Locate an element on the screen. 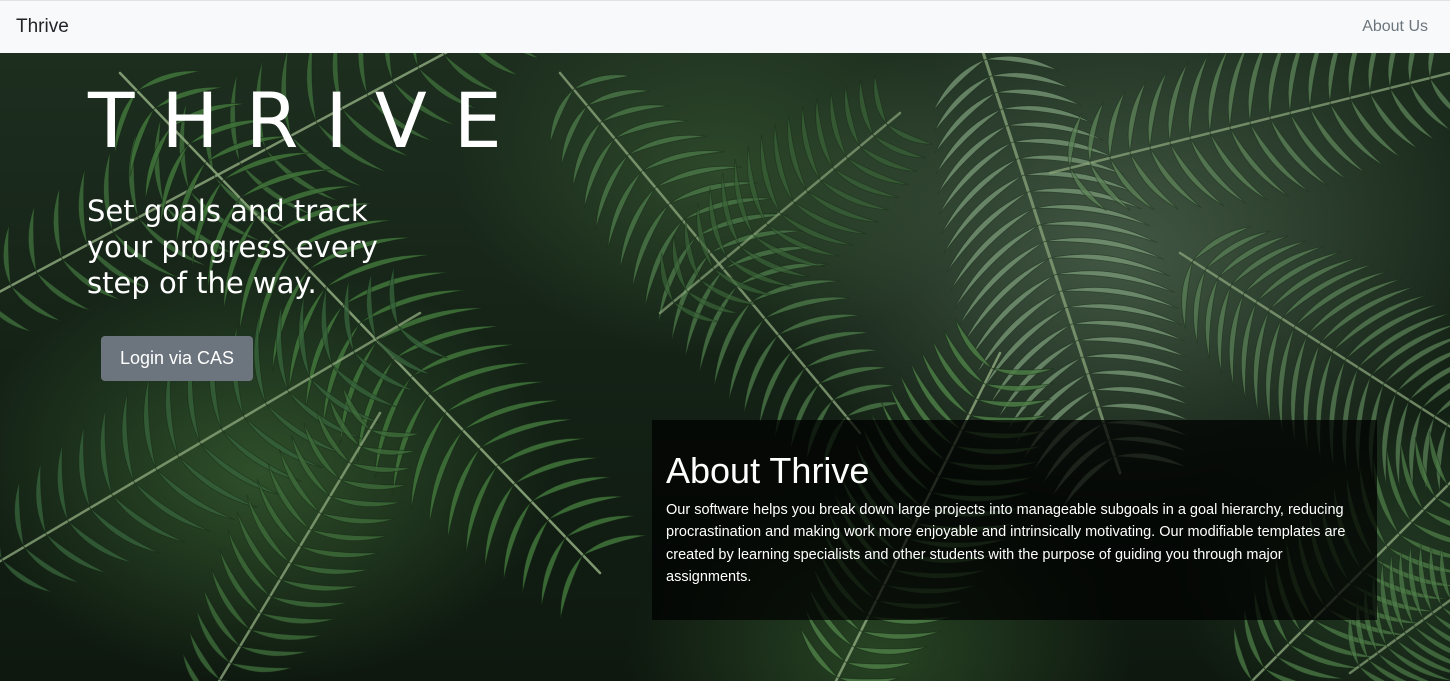 Image resolution: width=1450 pixels, height=681 pixels. top-navbar: Thrive About Us is located at coordinates (725, 26).